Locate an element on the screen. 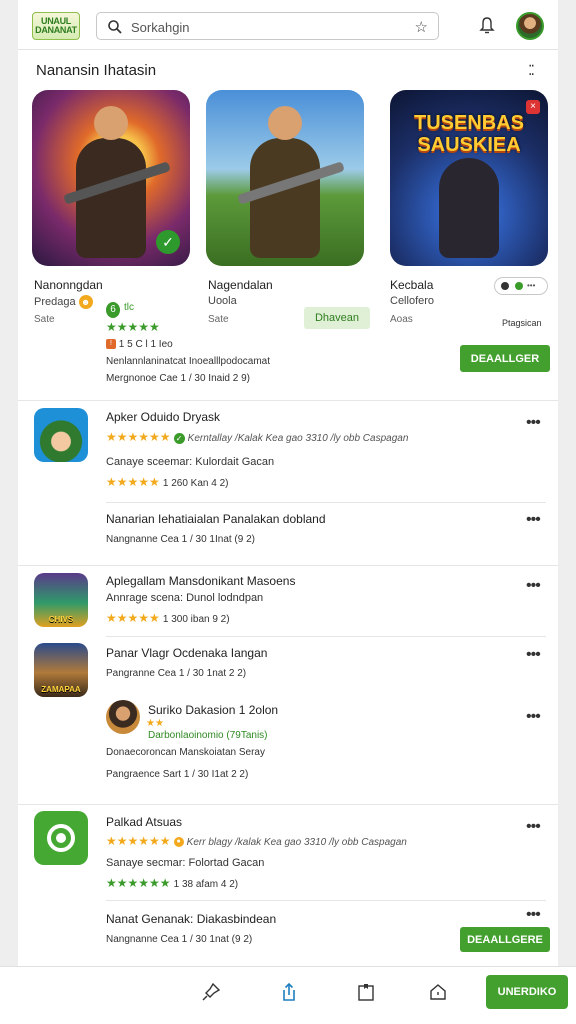 The height and width of the screenshot is (1024, 576). app-icon-4: ZAMAPAA is located at coordinates (61, 670).